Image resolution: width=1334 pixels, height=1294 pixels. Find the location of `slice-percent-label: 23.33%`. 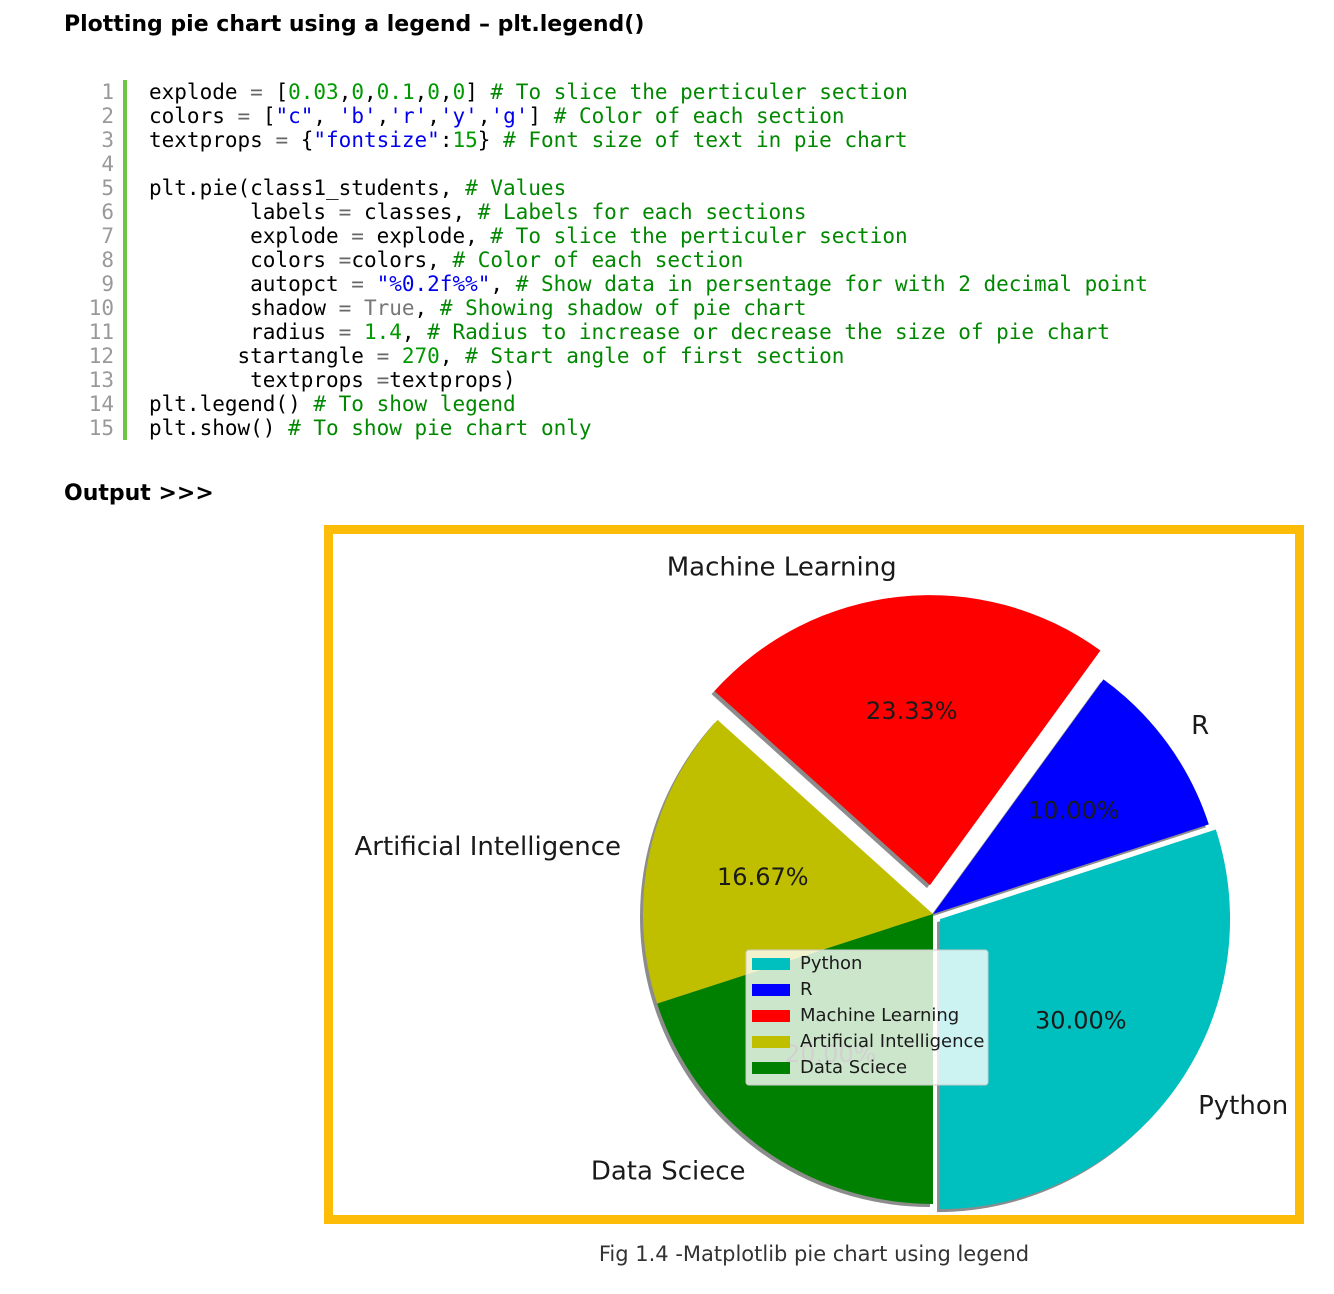

slice-percent-label: 23.33% is located at coordinates (912, 711).